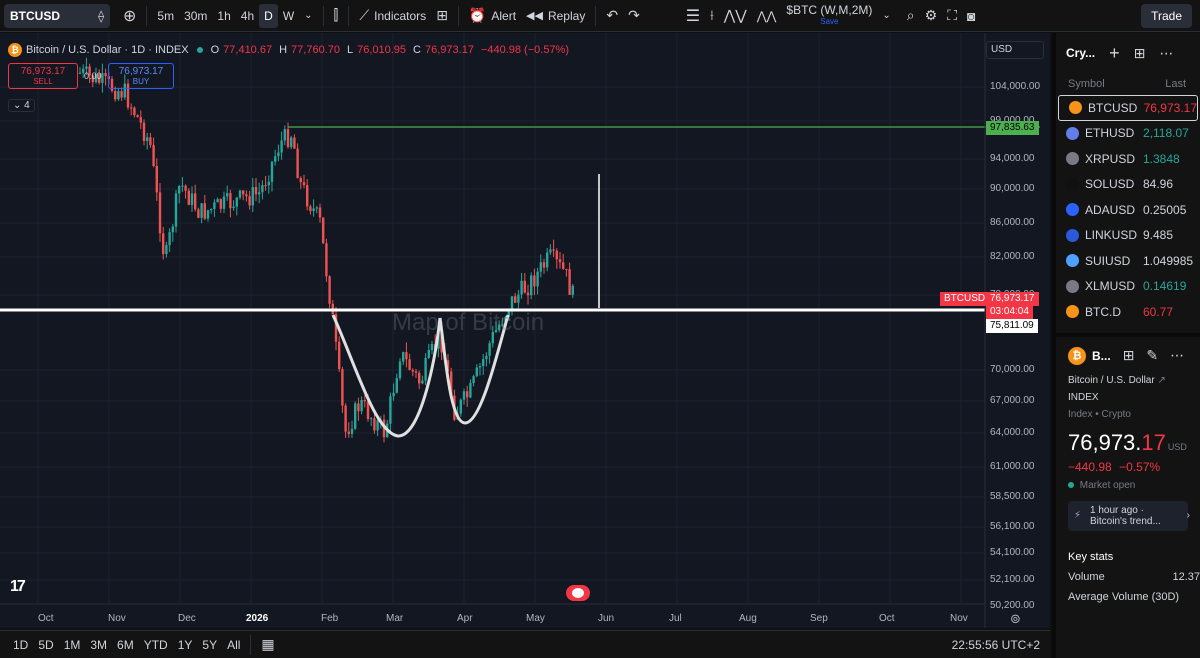  What do you see at coordinates (20, 645) in the screenshot?
I see `range-1d: 1D` at bounding box center [20, 645].